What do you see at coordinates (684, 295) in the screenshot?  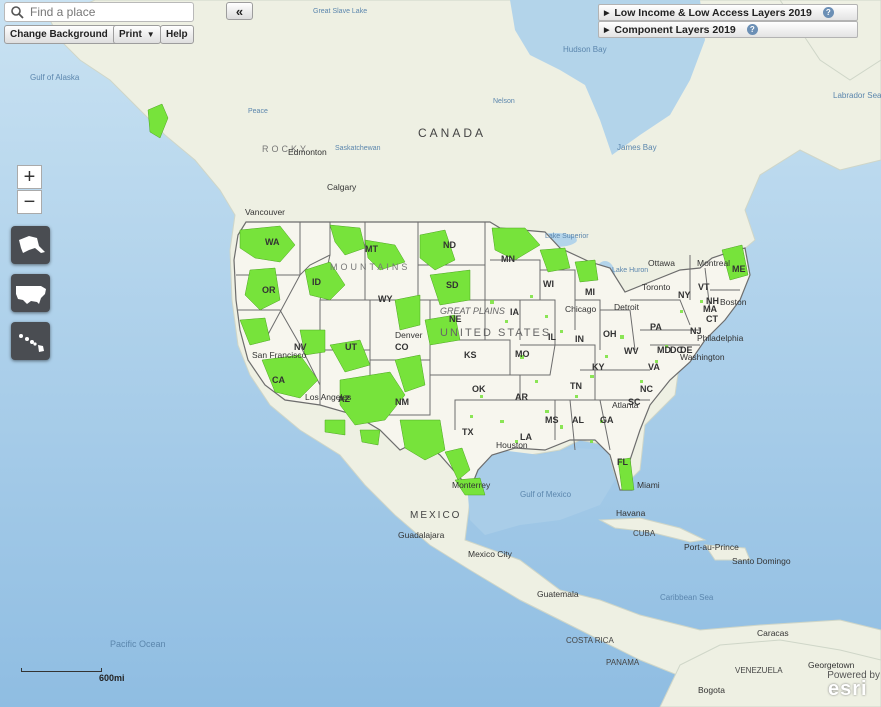 I see `state-label: NY` at bounding box center [684, 295].